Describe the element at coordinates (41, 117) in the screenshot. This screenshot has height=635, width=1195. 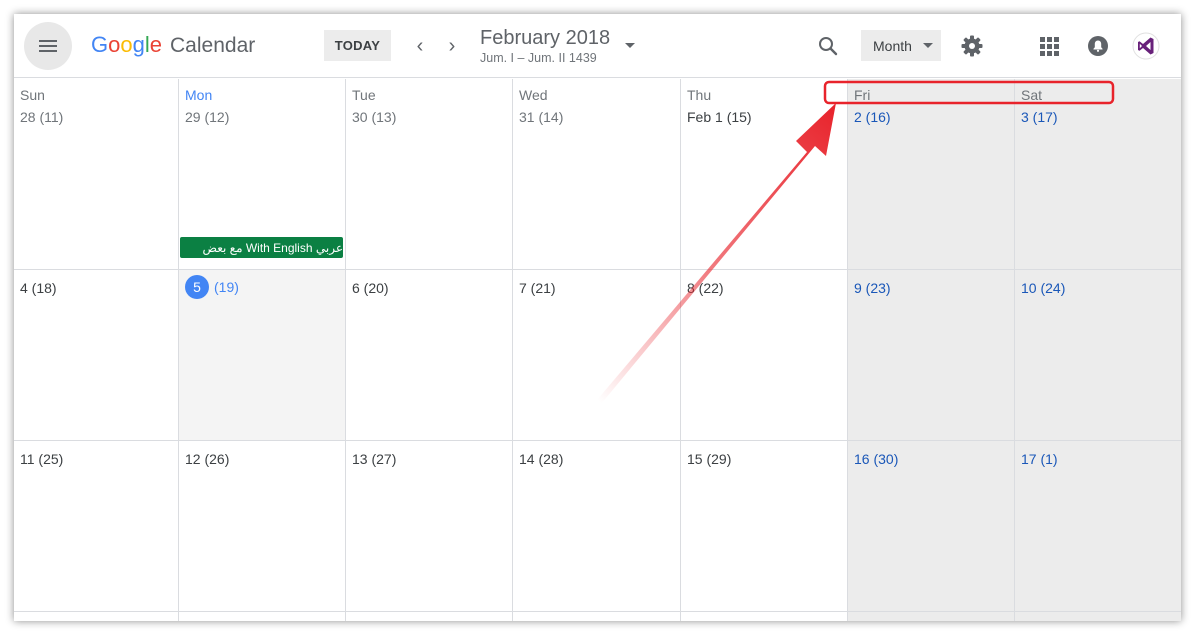
I see `date-label: 28 (11)` at that location.